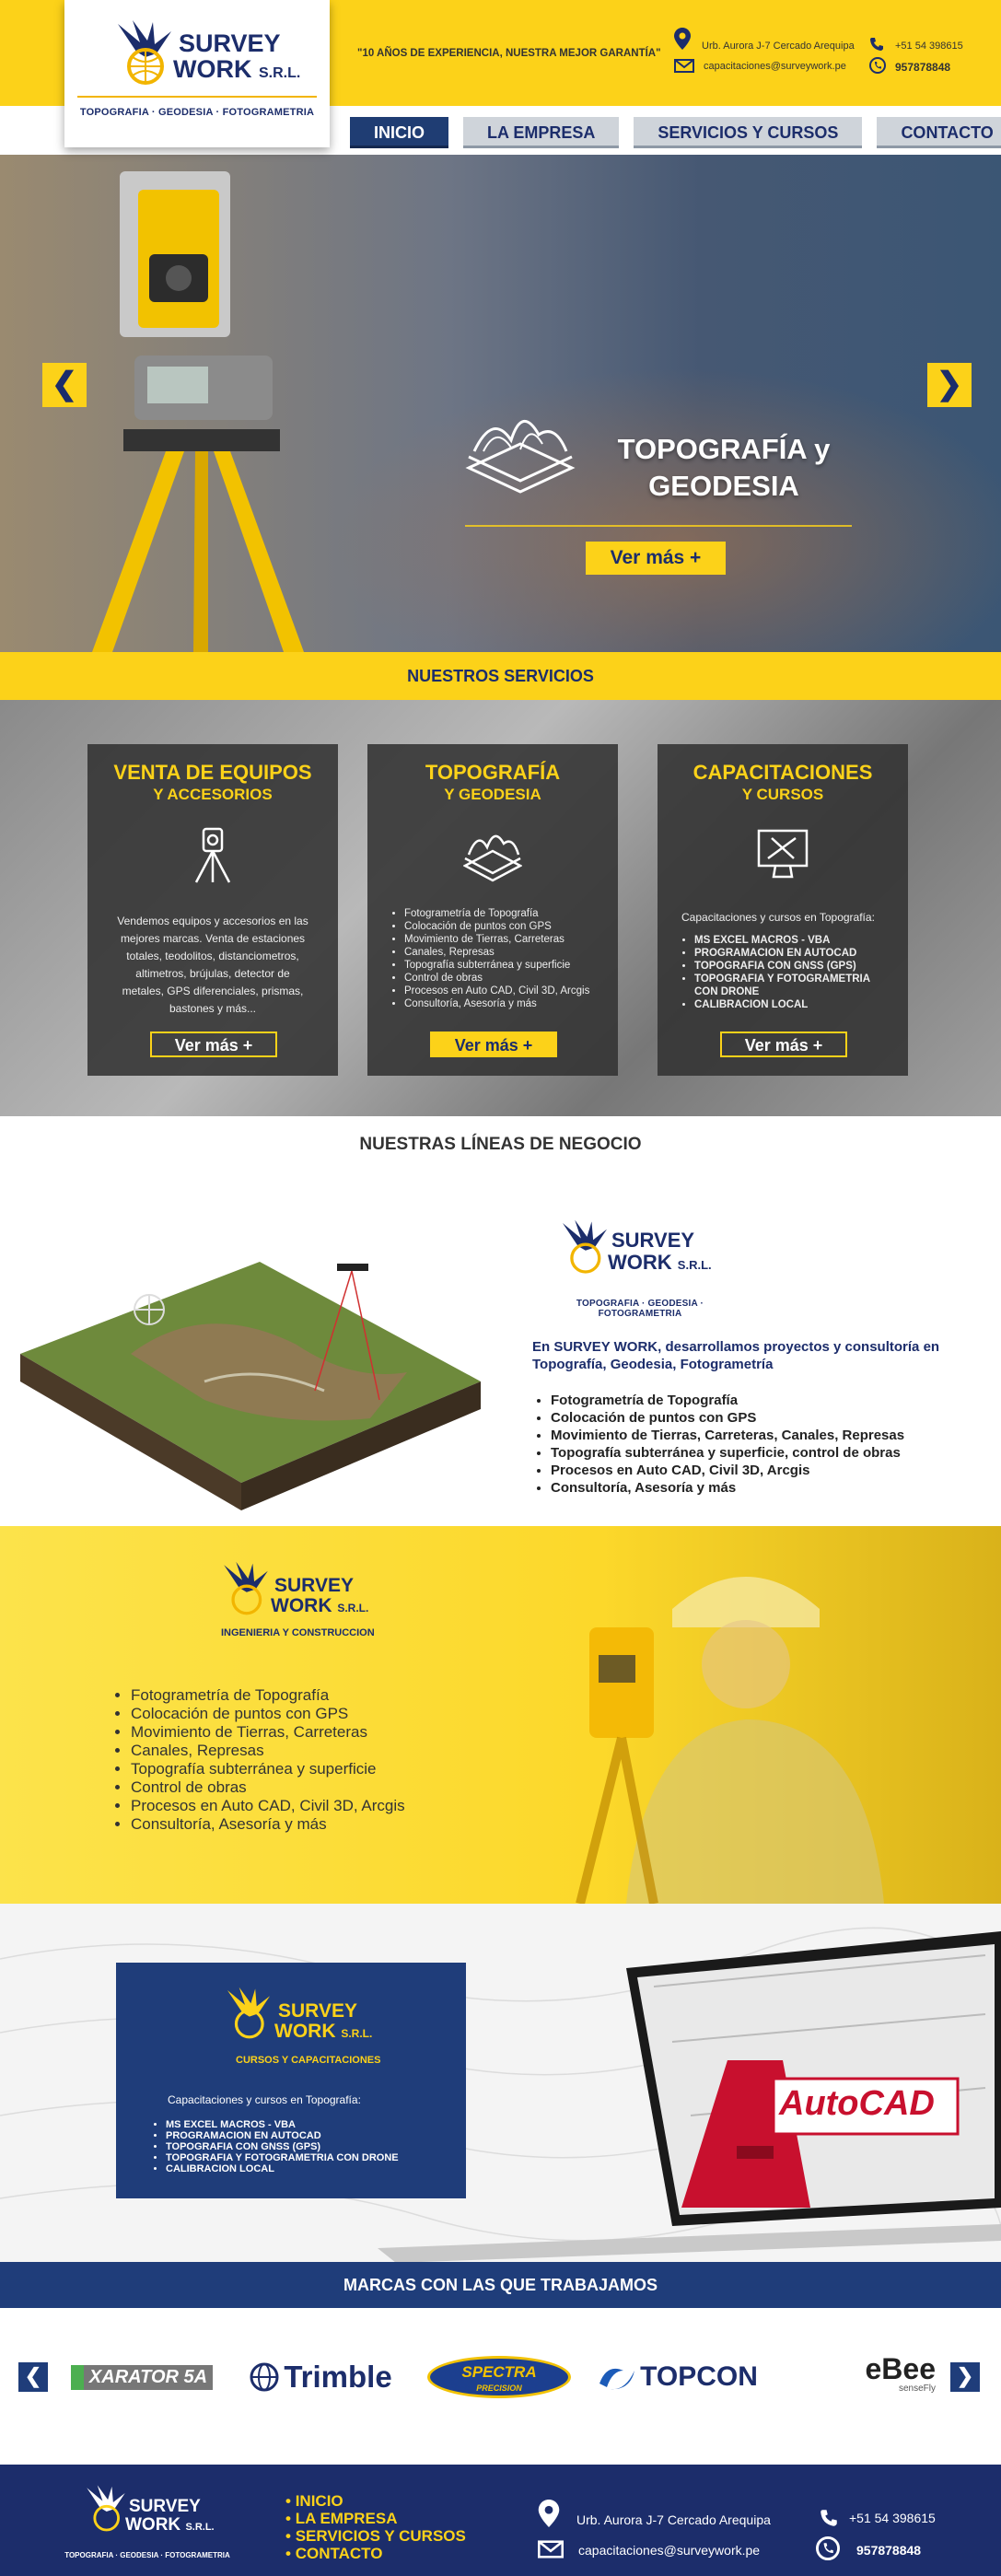 The width and height of the screenshot is (1001, 2576). Describe the element at coordinates (319, 1605) in the screenshot. I see `eng-logo-name-line2: WORK S.R.L.` at that location.